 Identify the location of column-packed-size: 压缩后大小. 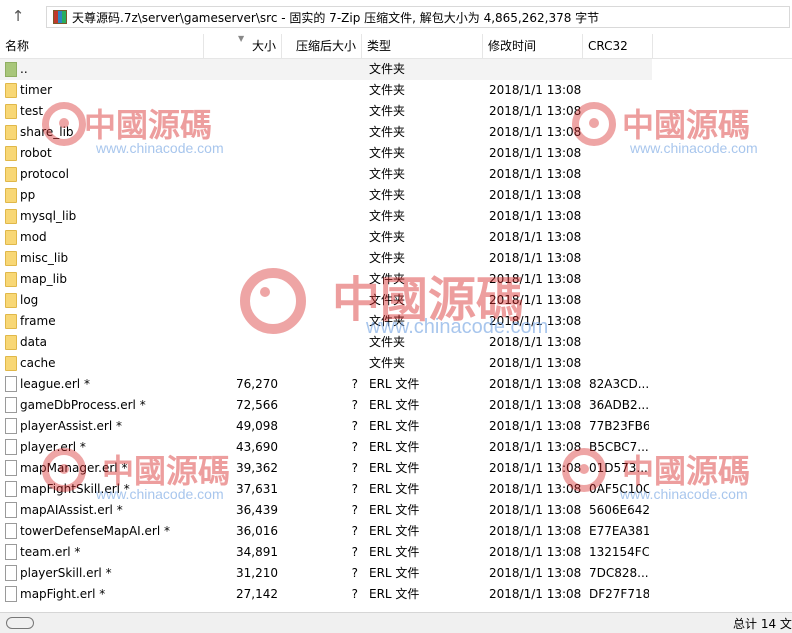
(322, 46).